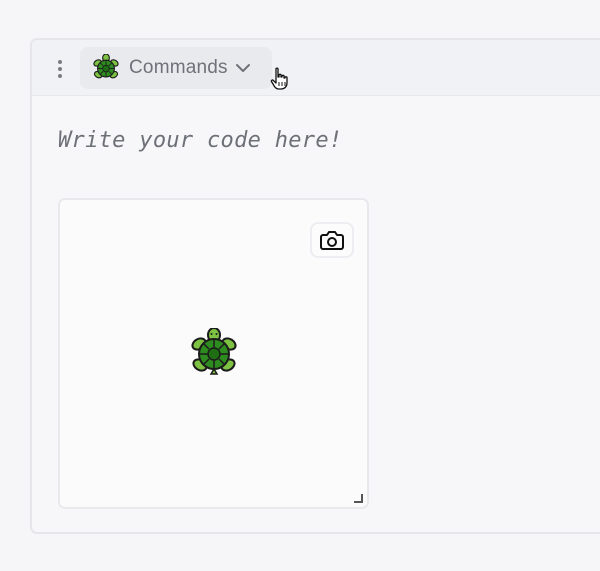  What do you see at coordinates (200, 140) in the screenshot?
I see `code-editor: Write your code here!` at bounding box center [200, 140].